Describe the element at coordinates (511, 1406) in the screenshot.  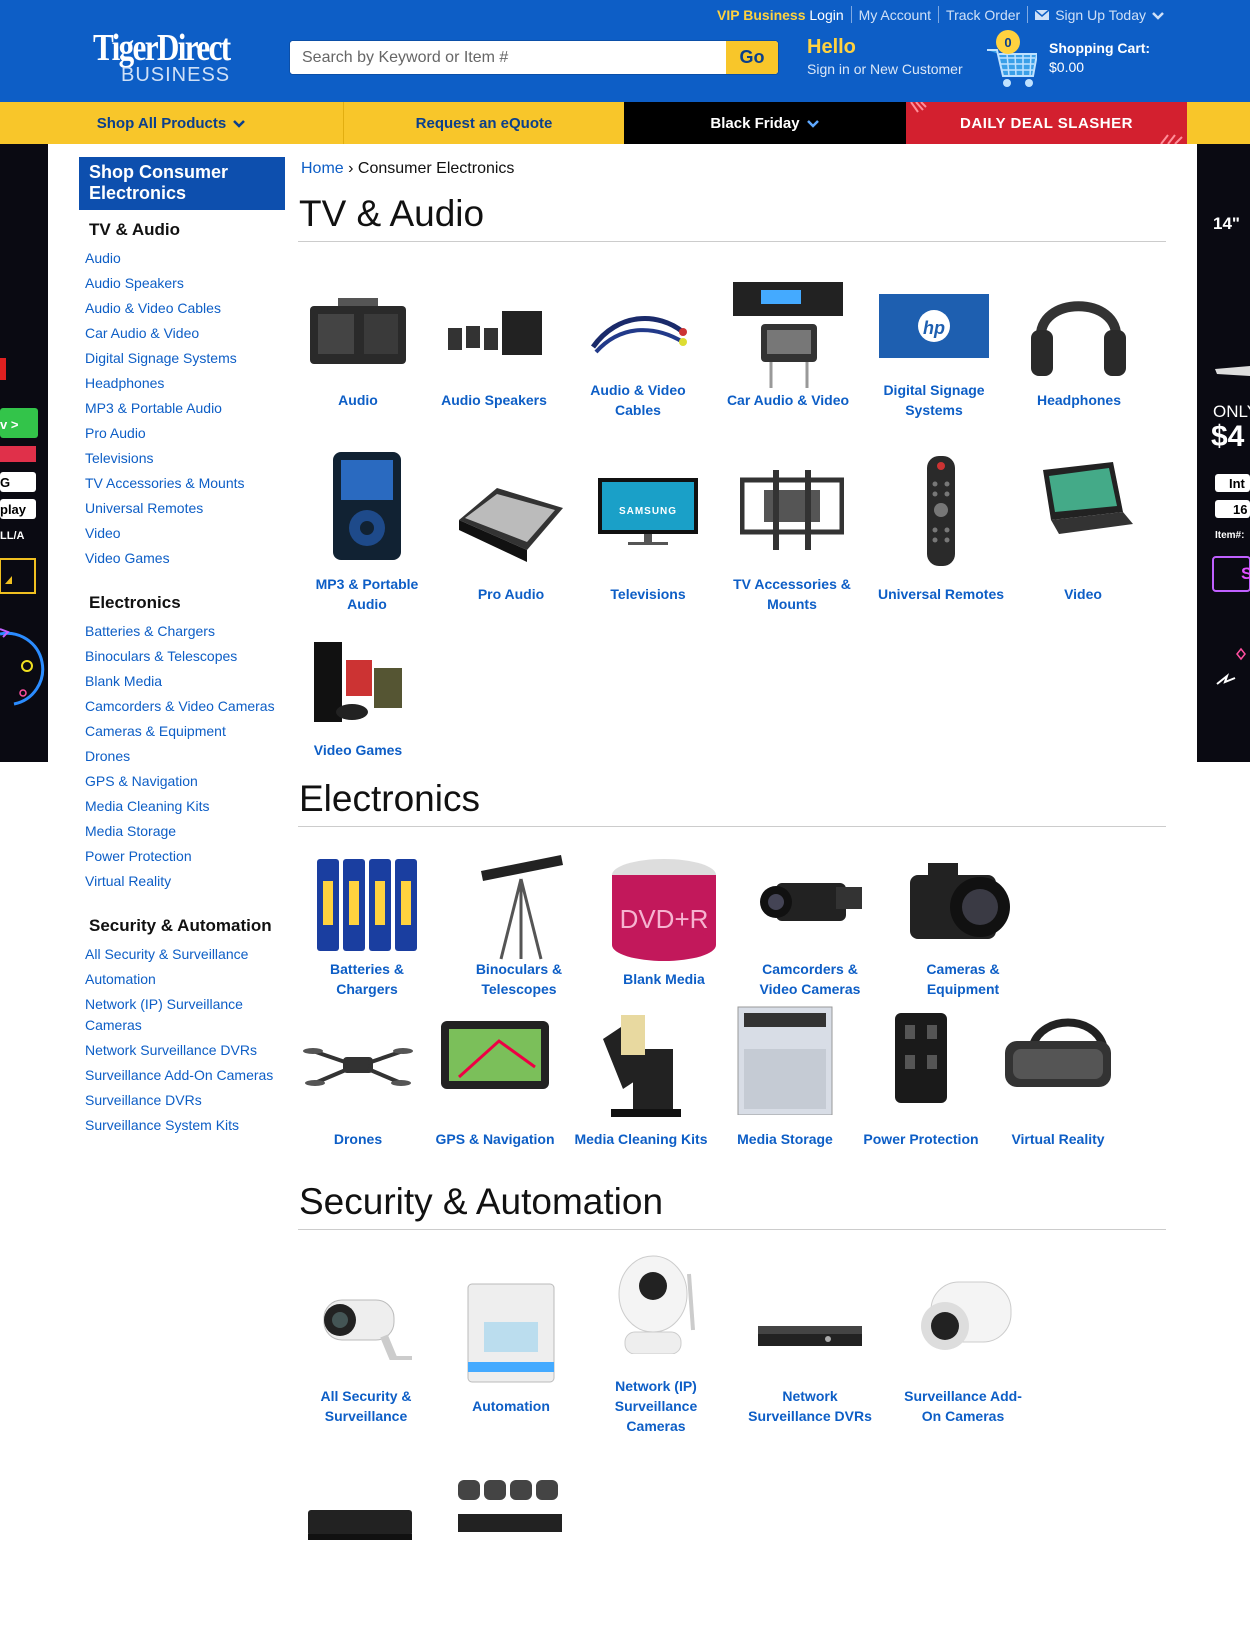
I see `category-label: Automation` at that location.